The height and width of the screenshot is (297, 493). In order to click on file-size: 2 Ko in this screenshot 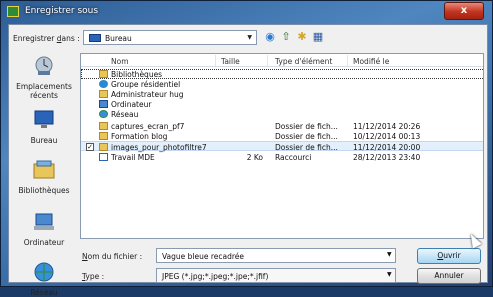, I will do `click(254, 157)`.